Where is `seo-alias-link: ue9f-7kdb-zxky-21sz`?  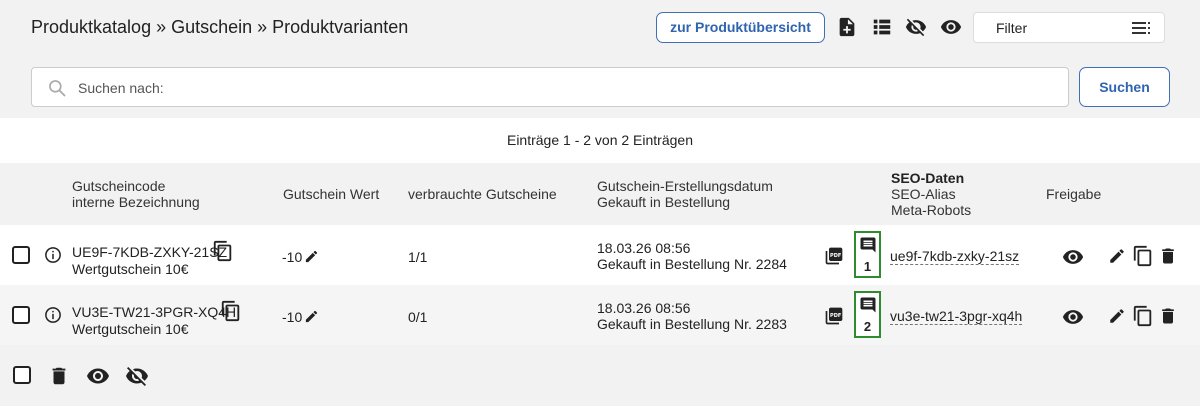
seo-alias-link: ue9f-7kdb-zxky-21sz is located at coordinates (955, 257).